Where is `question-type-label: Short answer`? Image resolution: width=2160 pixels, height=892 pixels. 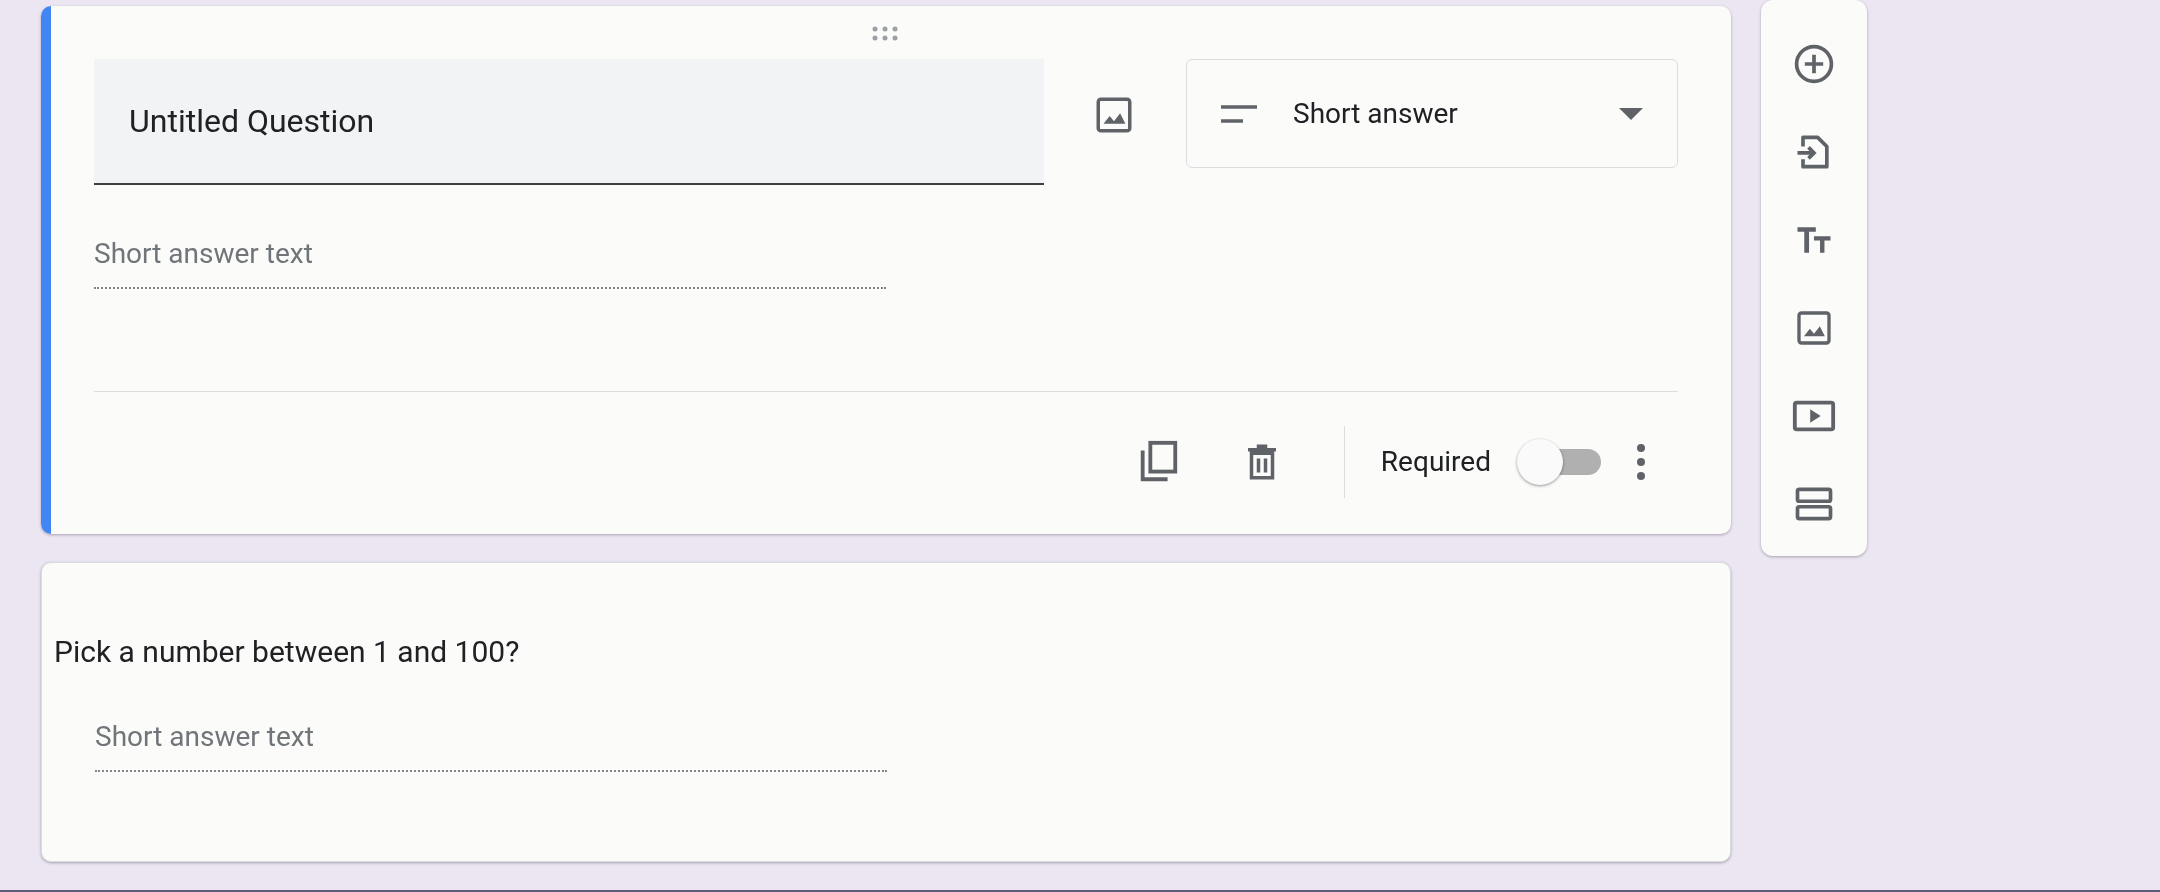 question-type-label: Short answer is located at coordinates (1375, 113).